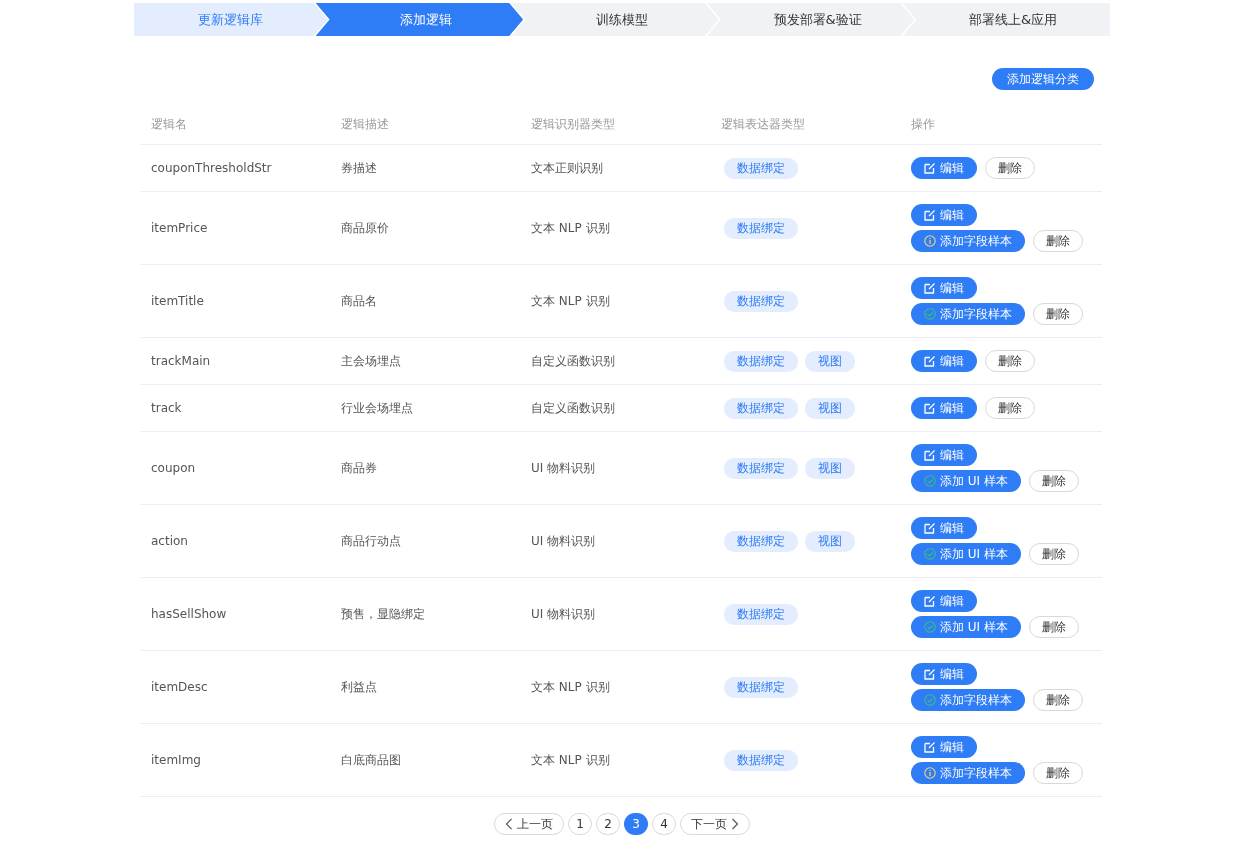 The image size is (1244, 842). Describe the element at coordinates (179, 687) in the screenshot. I see `logic-name: itemDesc` at that location.